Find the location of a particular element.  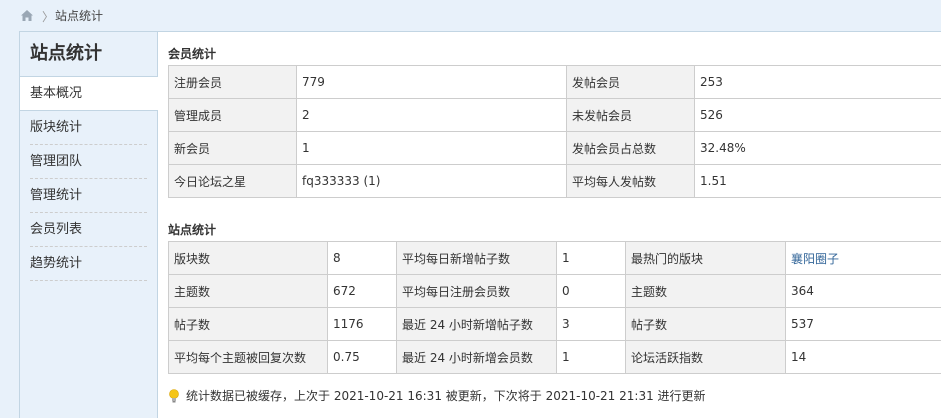

site-stats-row: 版块数 8 平均每日新增帖子数 1 最热门的版块襄阳圈子 is located at coordinates (555, 258).